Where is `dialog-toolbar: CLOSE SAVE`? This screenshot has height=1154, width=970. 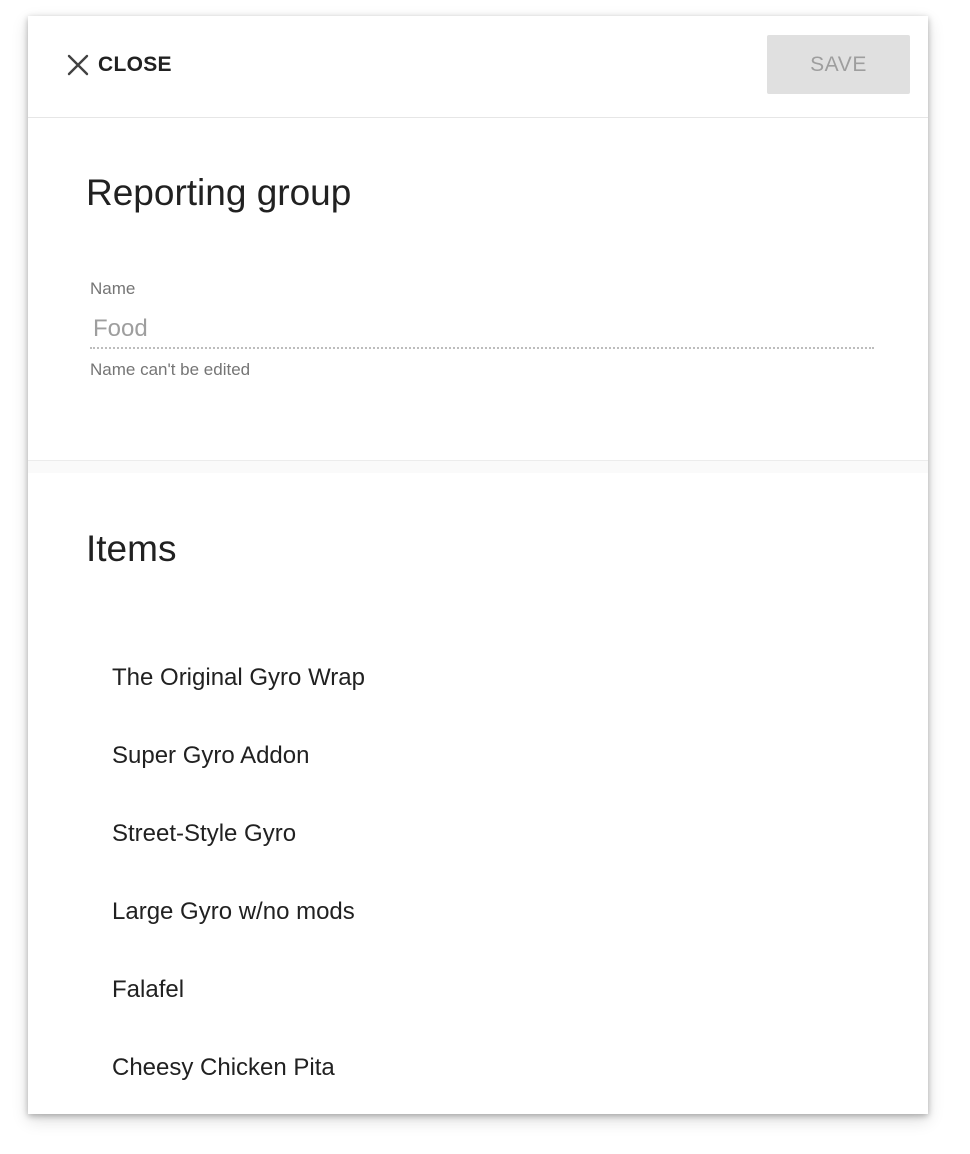
dialog-toolbar: CLOSE SAVE is located at coordinates (478, 67).